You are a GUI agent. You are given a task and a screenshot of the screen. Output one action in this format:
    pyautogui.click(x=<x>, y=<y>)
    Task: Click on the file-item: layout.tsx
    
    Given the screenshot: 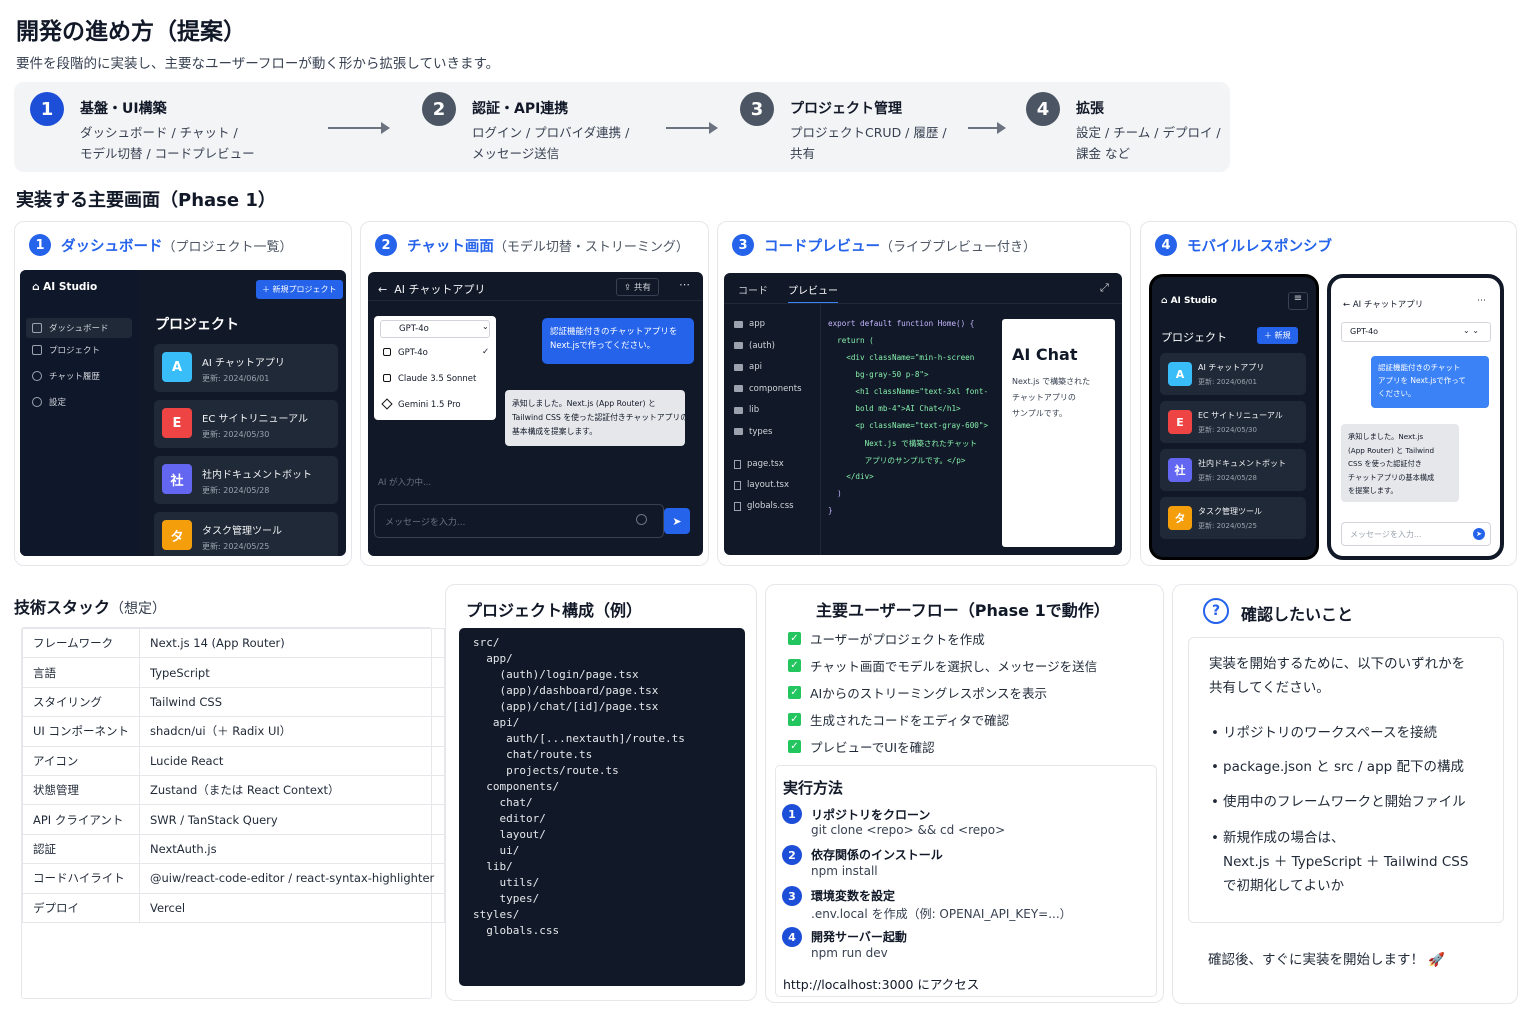 What is the action you would take?
    pyautogui.click(x=761, y=485)
    